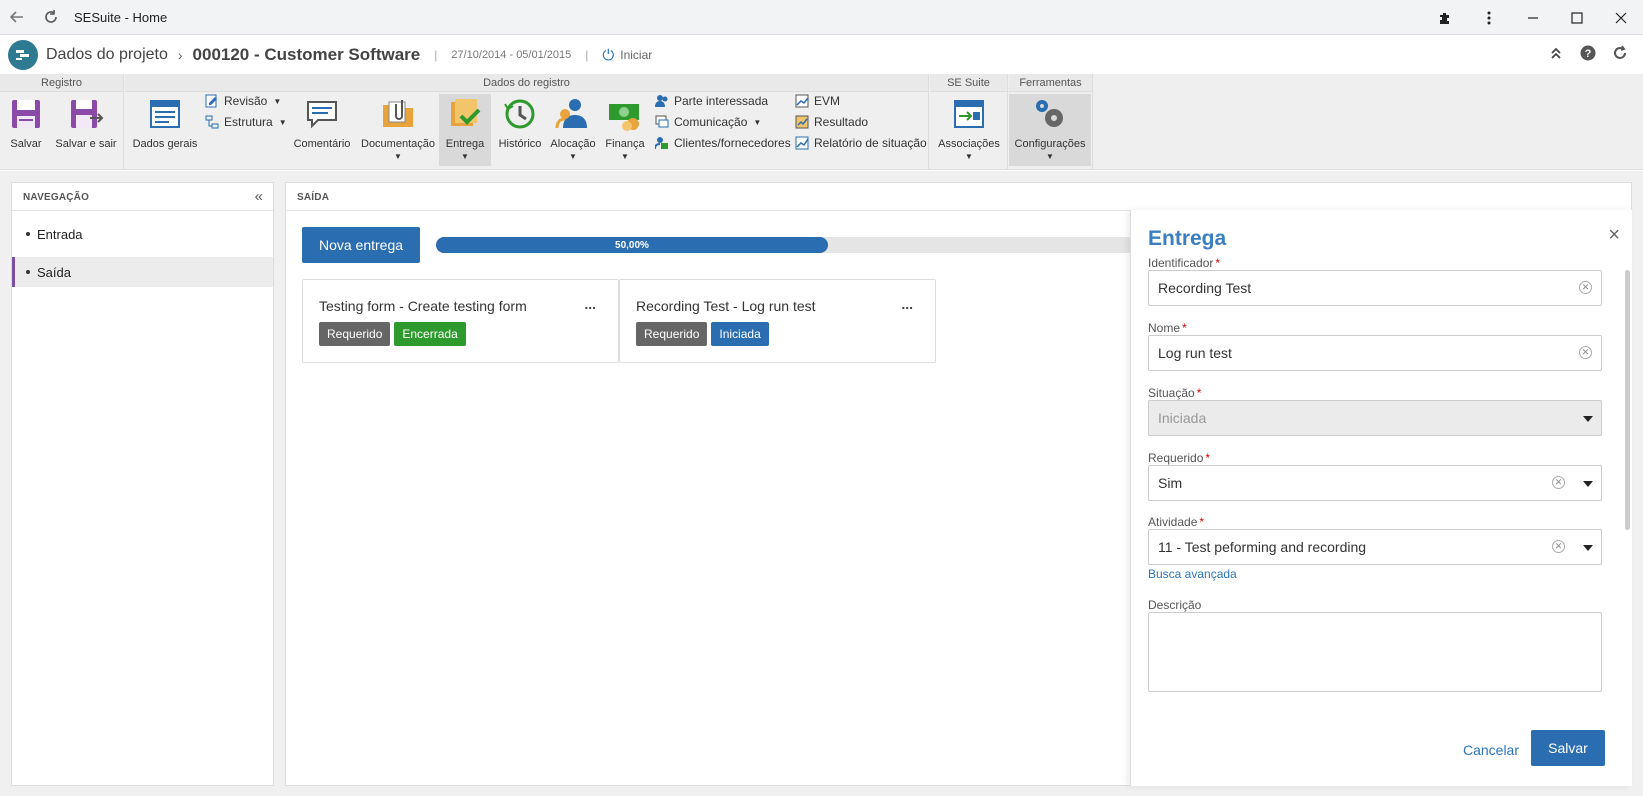 The width and height of the screenshot is (1643, 796). What do you see at coordinates (212, 122) in the screenshot?
I see `structure-icon` at bounding box center [212, 122].